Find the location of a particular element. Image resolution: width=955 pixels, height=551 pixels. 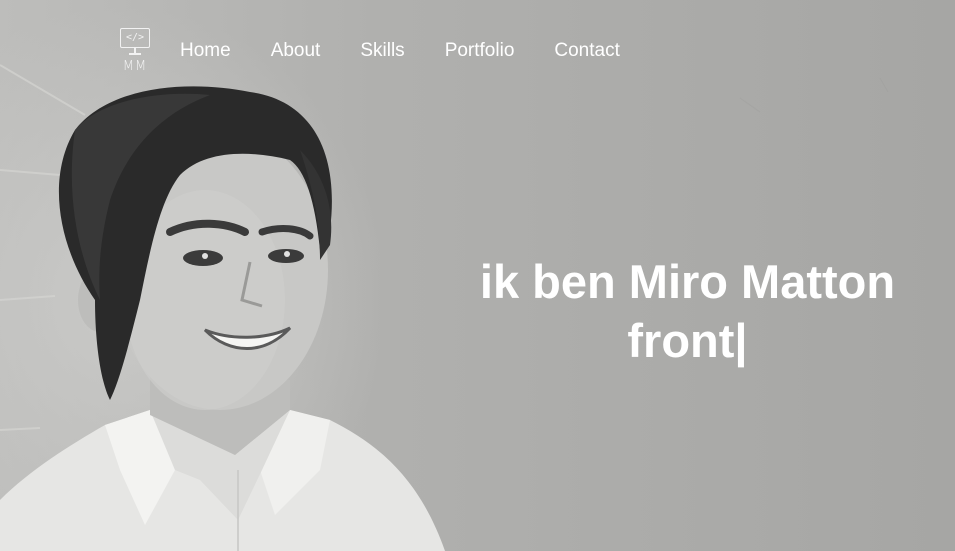

monitor-base is located at coordinates (135, 54).